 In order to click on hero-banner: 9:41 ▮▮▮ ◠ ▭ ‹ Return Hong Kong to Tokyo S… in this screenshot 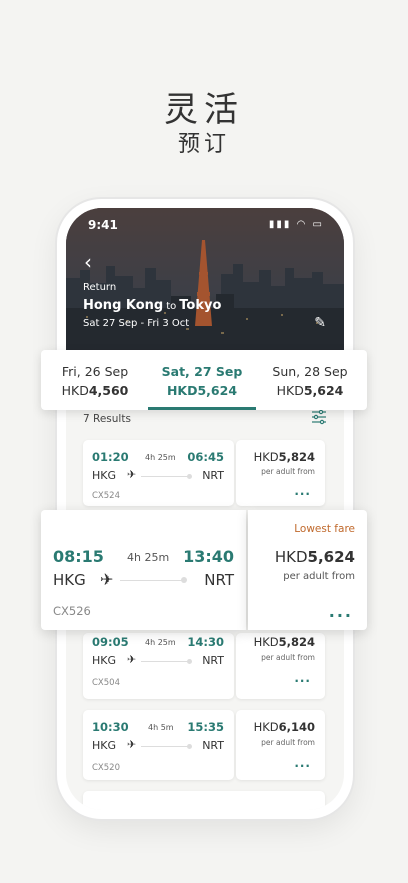, I will do `click(205, 279)`.